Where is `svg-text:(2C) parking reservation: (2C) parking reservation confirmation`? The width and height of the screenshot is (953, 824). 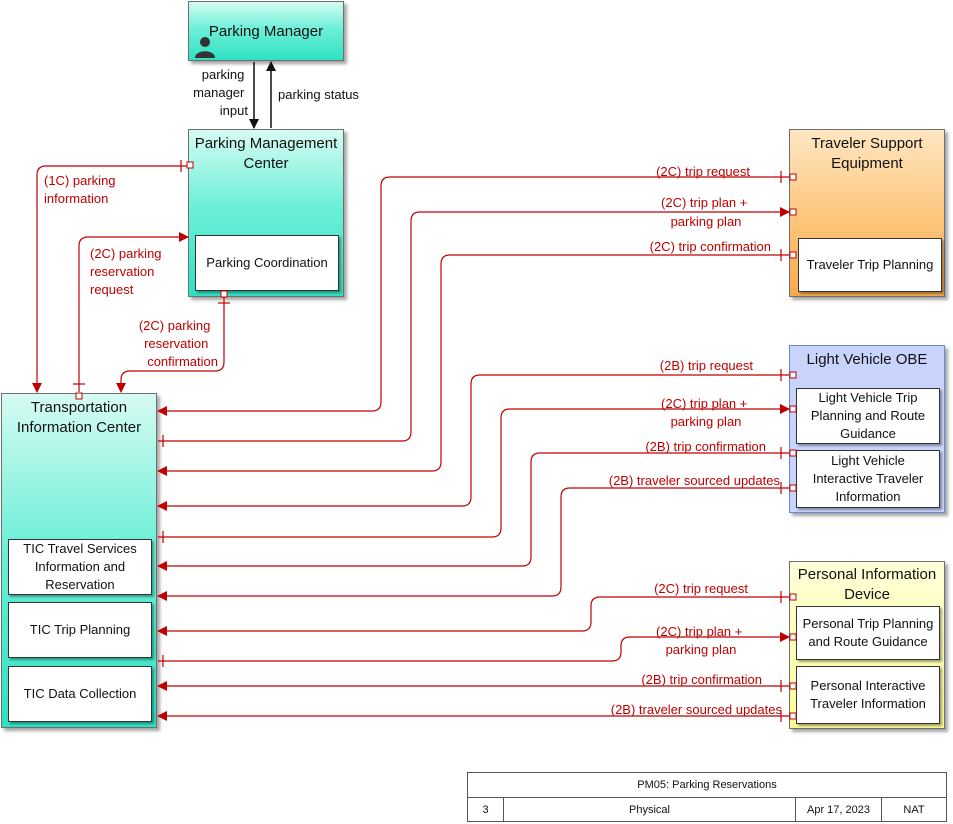
svg-text:(2C) parking reservation: (2C) parking reservation confirmation is located at coordinates (178, 343).